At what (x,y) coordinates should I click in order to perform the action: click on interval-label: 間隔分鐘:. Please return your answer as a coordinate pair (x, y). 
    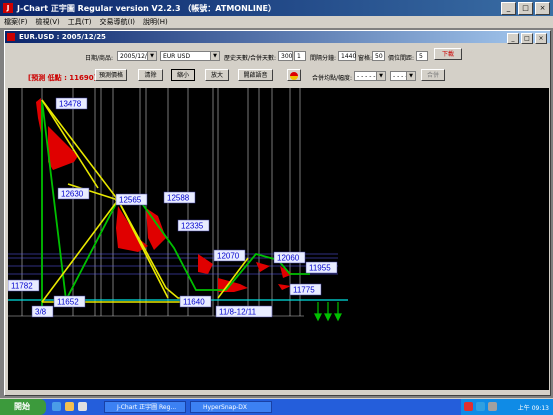
    Looking at the image, I should click on (323, 58).